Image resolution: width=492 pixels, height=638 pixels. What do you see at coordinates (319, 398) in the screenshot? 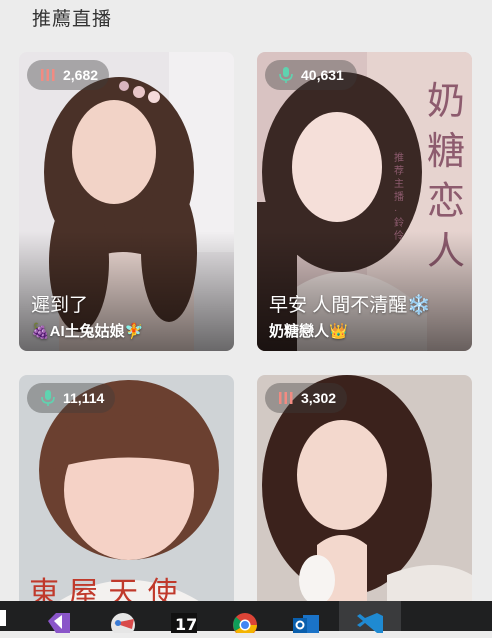
I see `viewer-count: 3,302` at bounding box center [319, 398].